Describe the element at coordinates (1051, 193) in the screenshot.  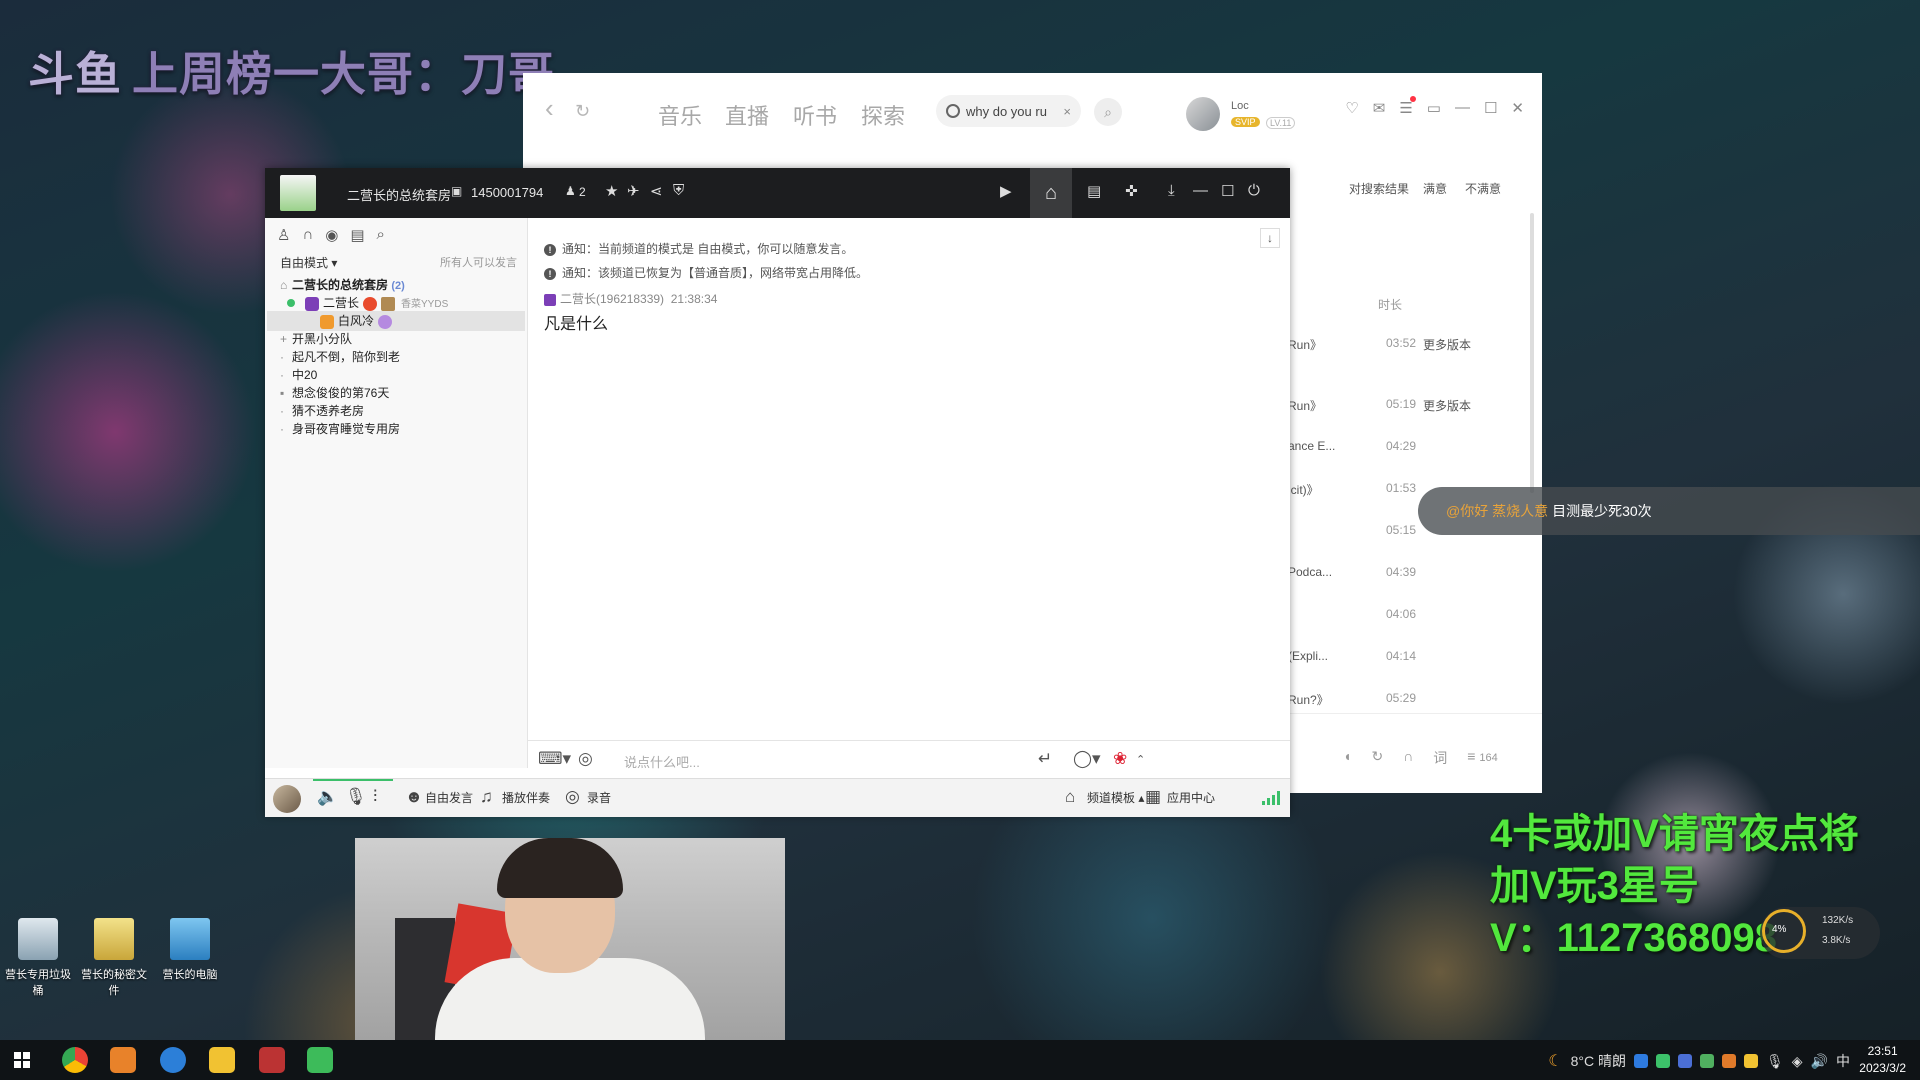
I see `home-icon: ⌂` at that location.